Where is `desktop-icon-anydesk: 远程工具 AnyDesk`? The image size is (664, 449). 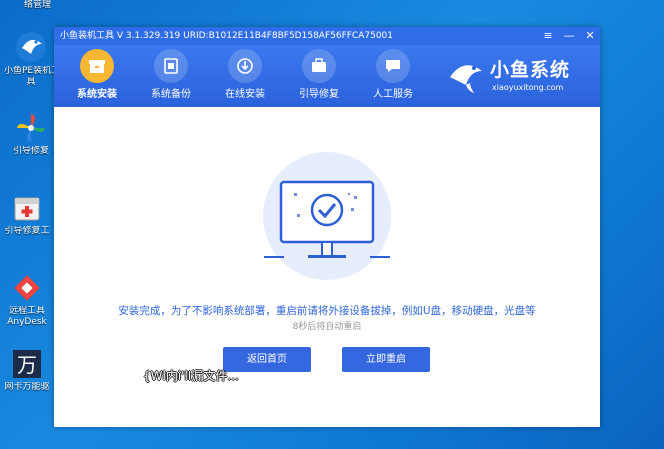 desktop-icon-anydesk: 远程工具 AnyDesk is located at coordinates (27, 300).